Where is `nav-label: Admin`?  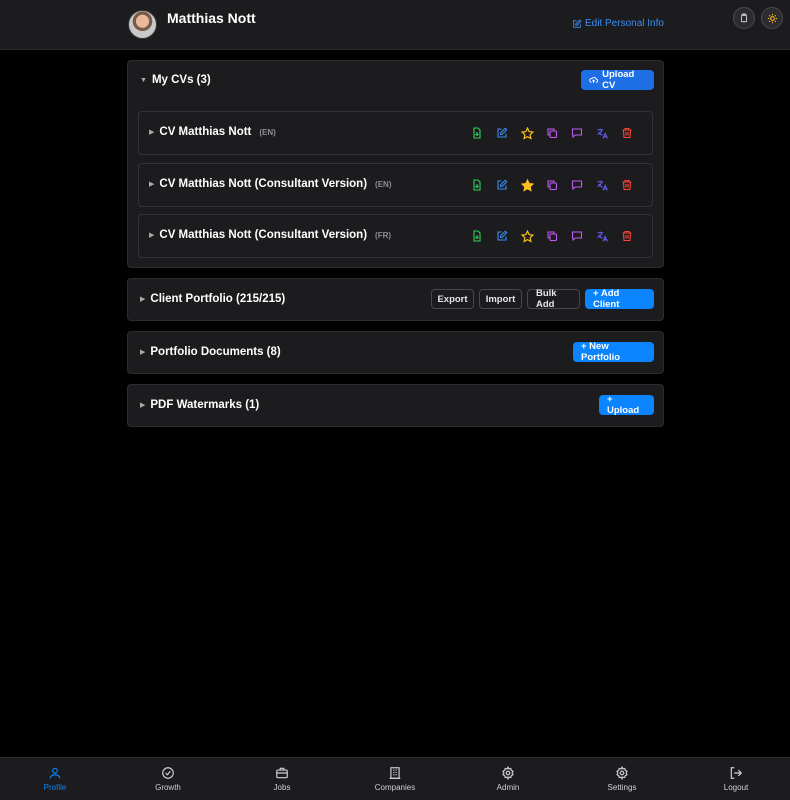
nav-label: Admin is located at coordinates (508, 787).